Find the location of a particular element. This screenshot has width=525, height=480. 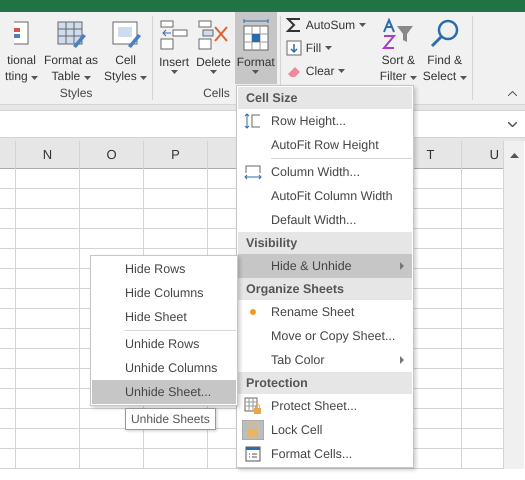

group-label: Styles is located at coordinates (76, 93).